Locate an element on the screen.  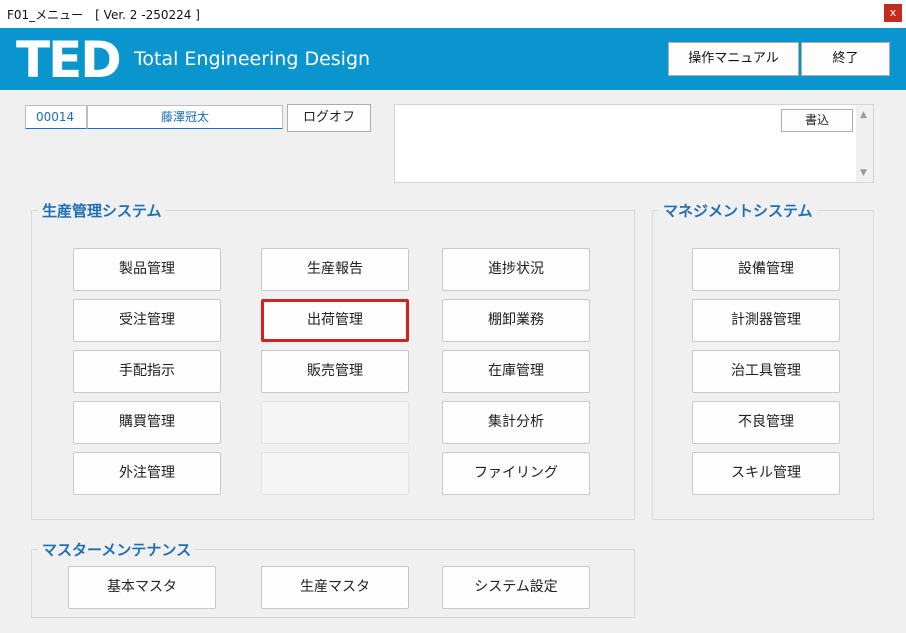
instrument-management-button: 計測器管理 is located at coordinates (766, 320).